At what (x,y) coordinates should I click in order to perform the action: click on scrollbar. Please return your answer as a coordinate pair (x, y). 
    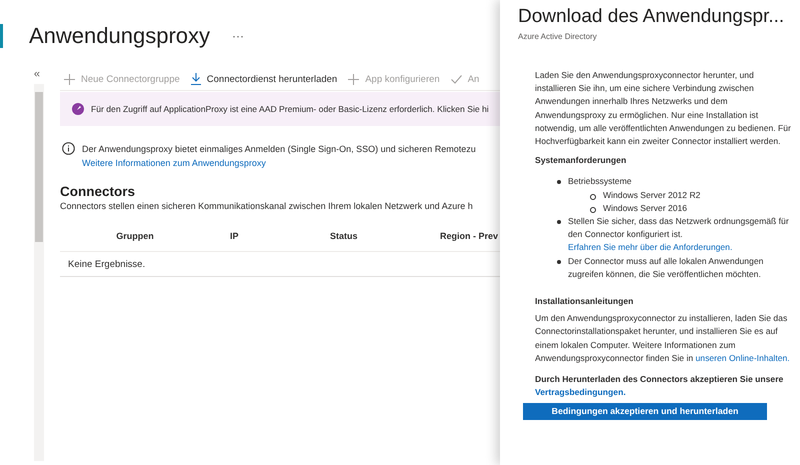
    Looking at the image, I should click on (39, 272).